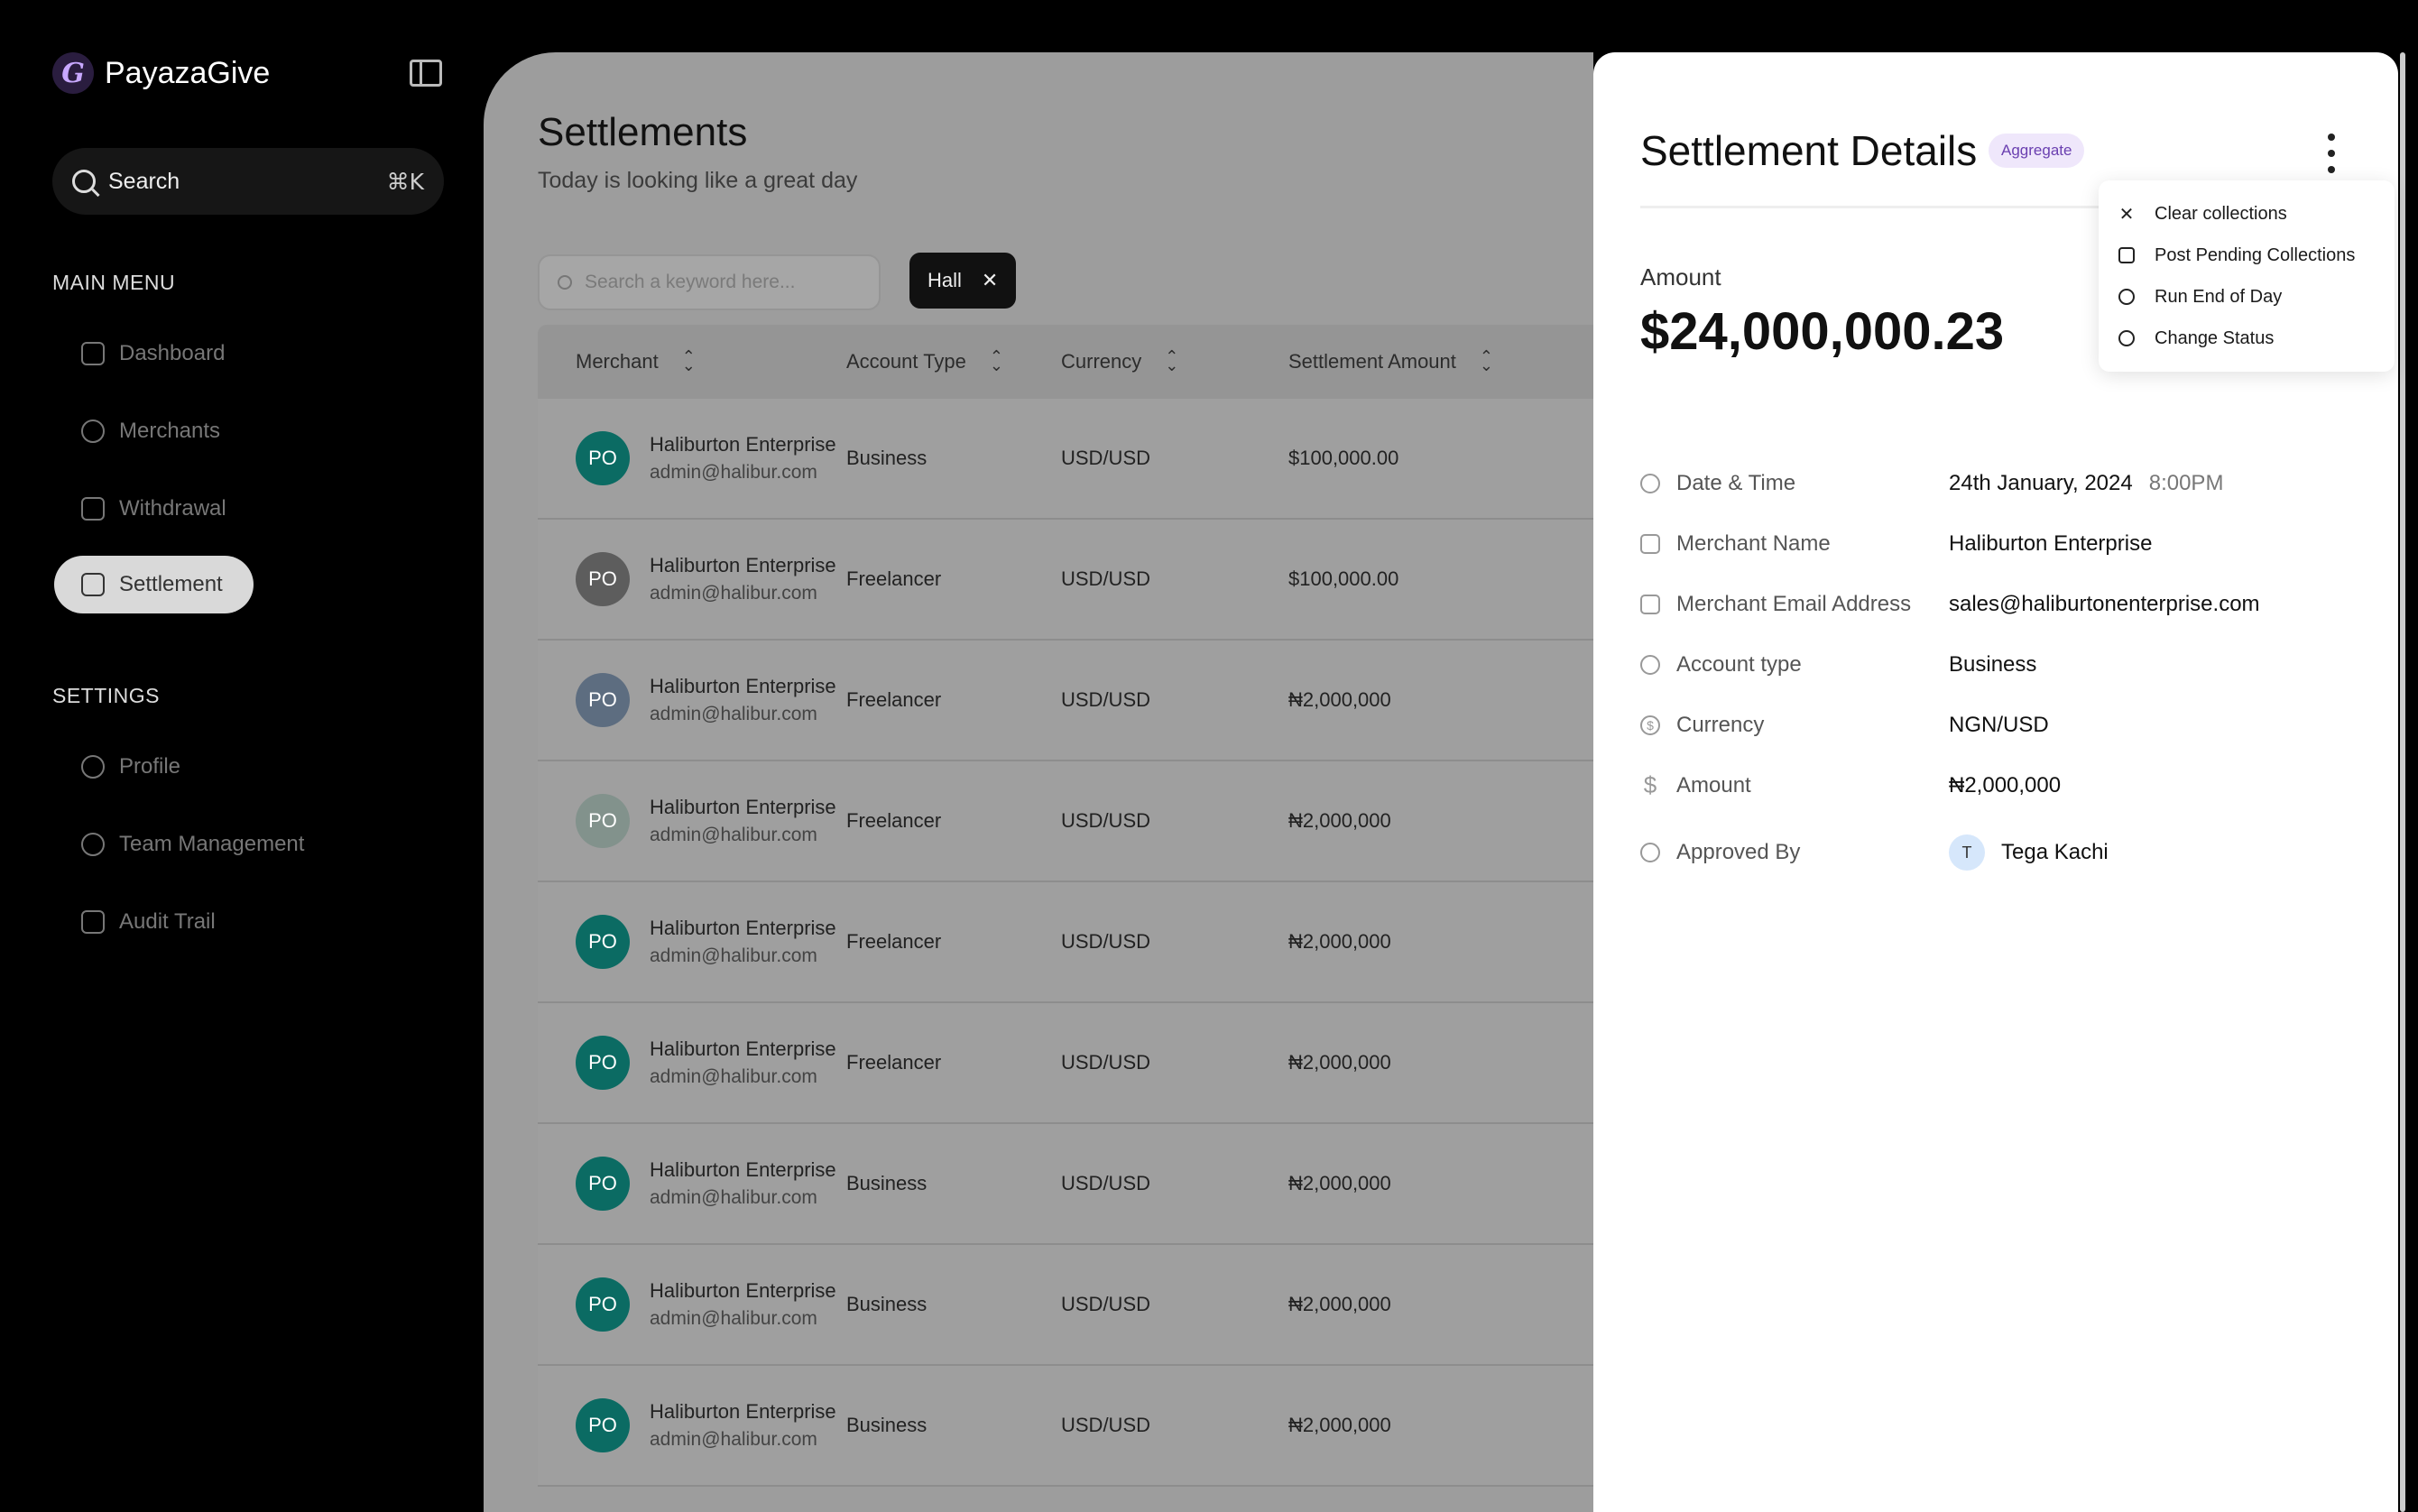  Describe the element at coordinates (426, 73) in the screenshot. I see `sidebar-toggle-icon` at that location.